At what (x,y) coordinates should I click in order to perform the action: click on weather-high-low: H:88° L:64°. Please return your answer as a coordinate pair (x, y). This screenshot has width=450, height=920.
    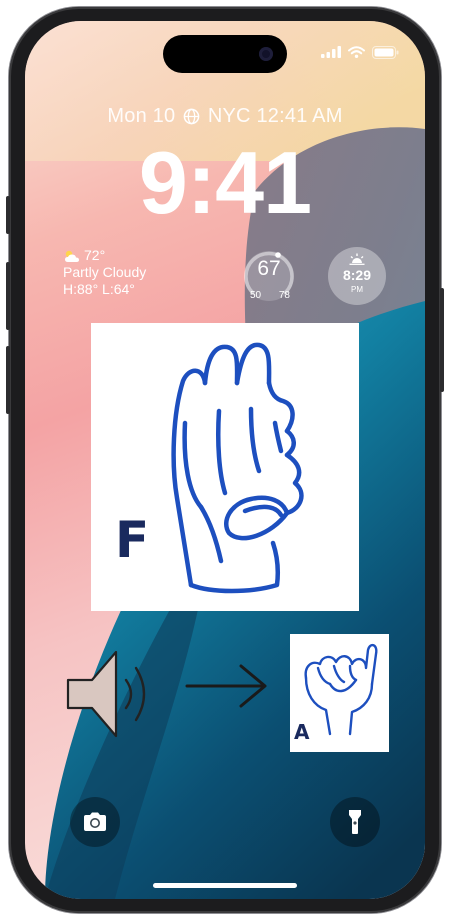
    Looking at the image, I should click on (99, 289).